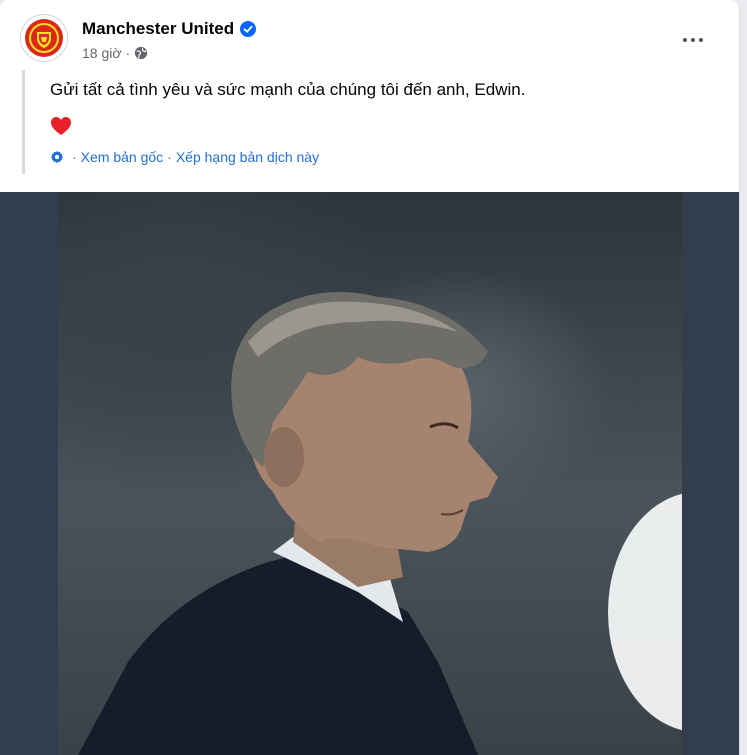 The width and height of the screenshot is (747, 755). I want to click on page-name: Manchester United, so click(158, 29).